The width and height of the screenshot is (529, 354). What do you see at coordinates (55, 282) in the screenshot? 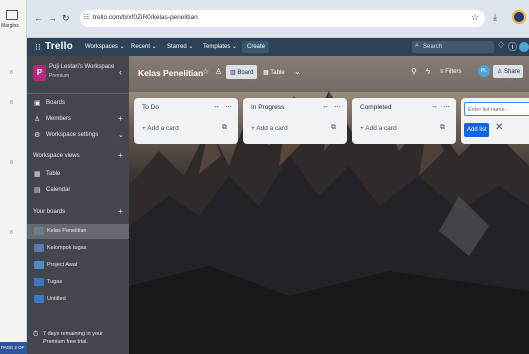
I see `board-item-label: Tugas` at bounding box center [55, 282].